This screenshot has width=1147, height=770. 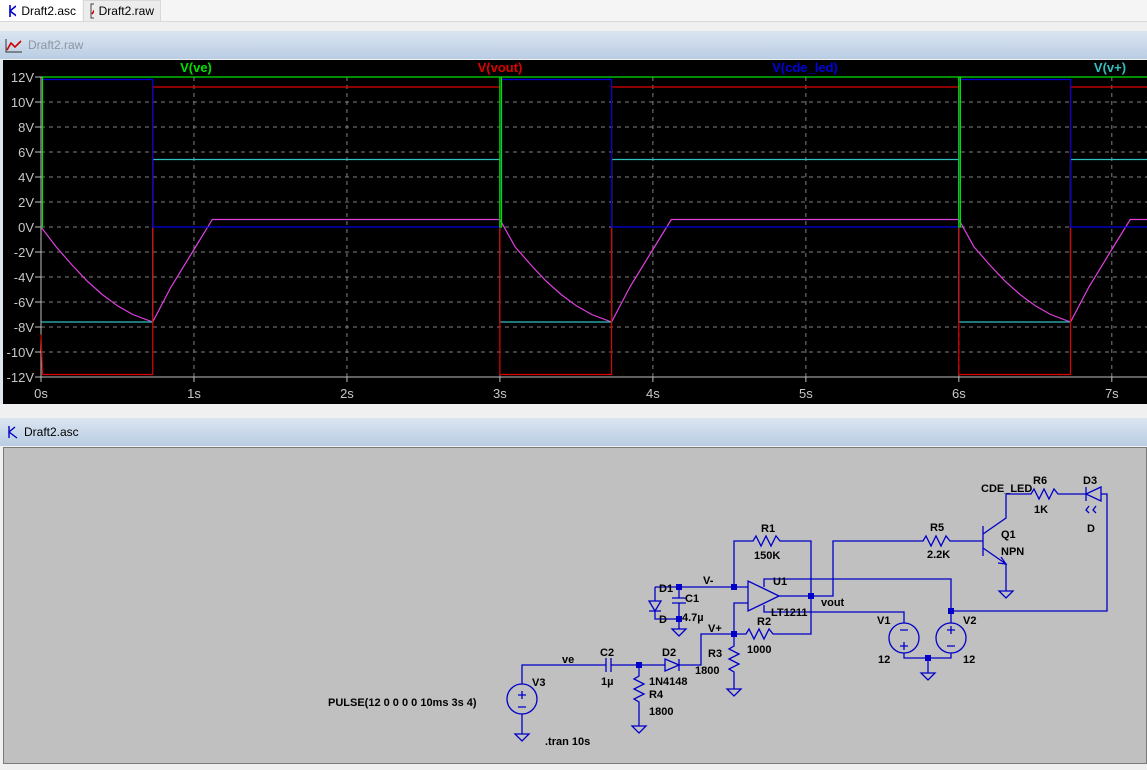 I want to click on tran-directive: .tran 10s, so click(x=567, y=742).